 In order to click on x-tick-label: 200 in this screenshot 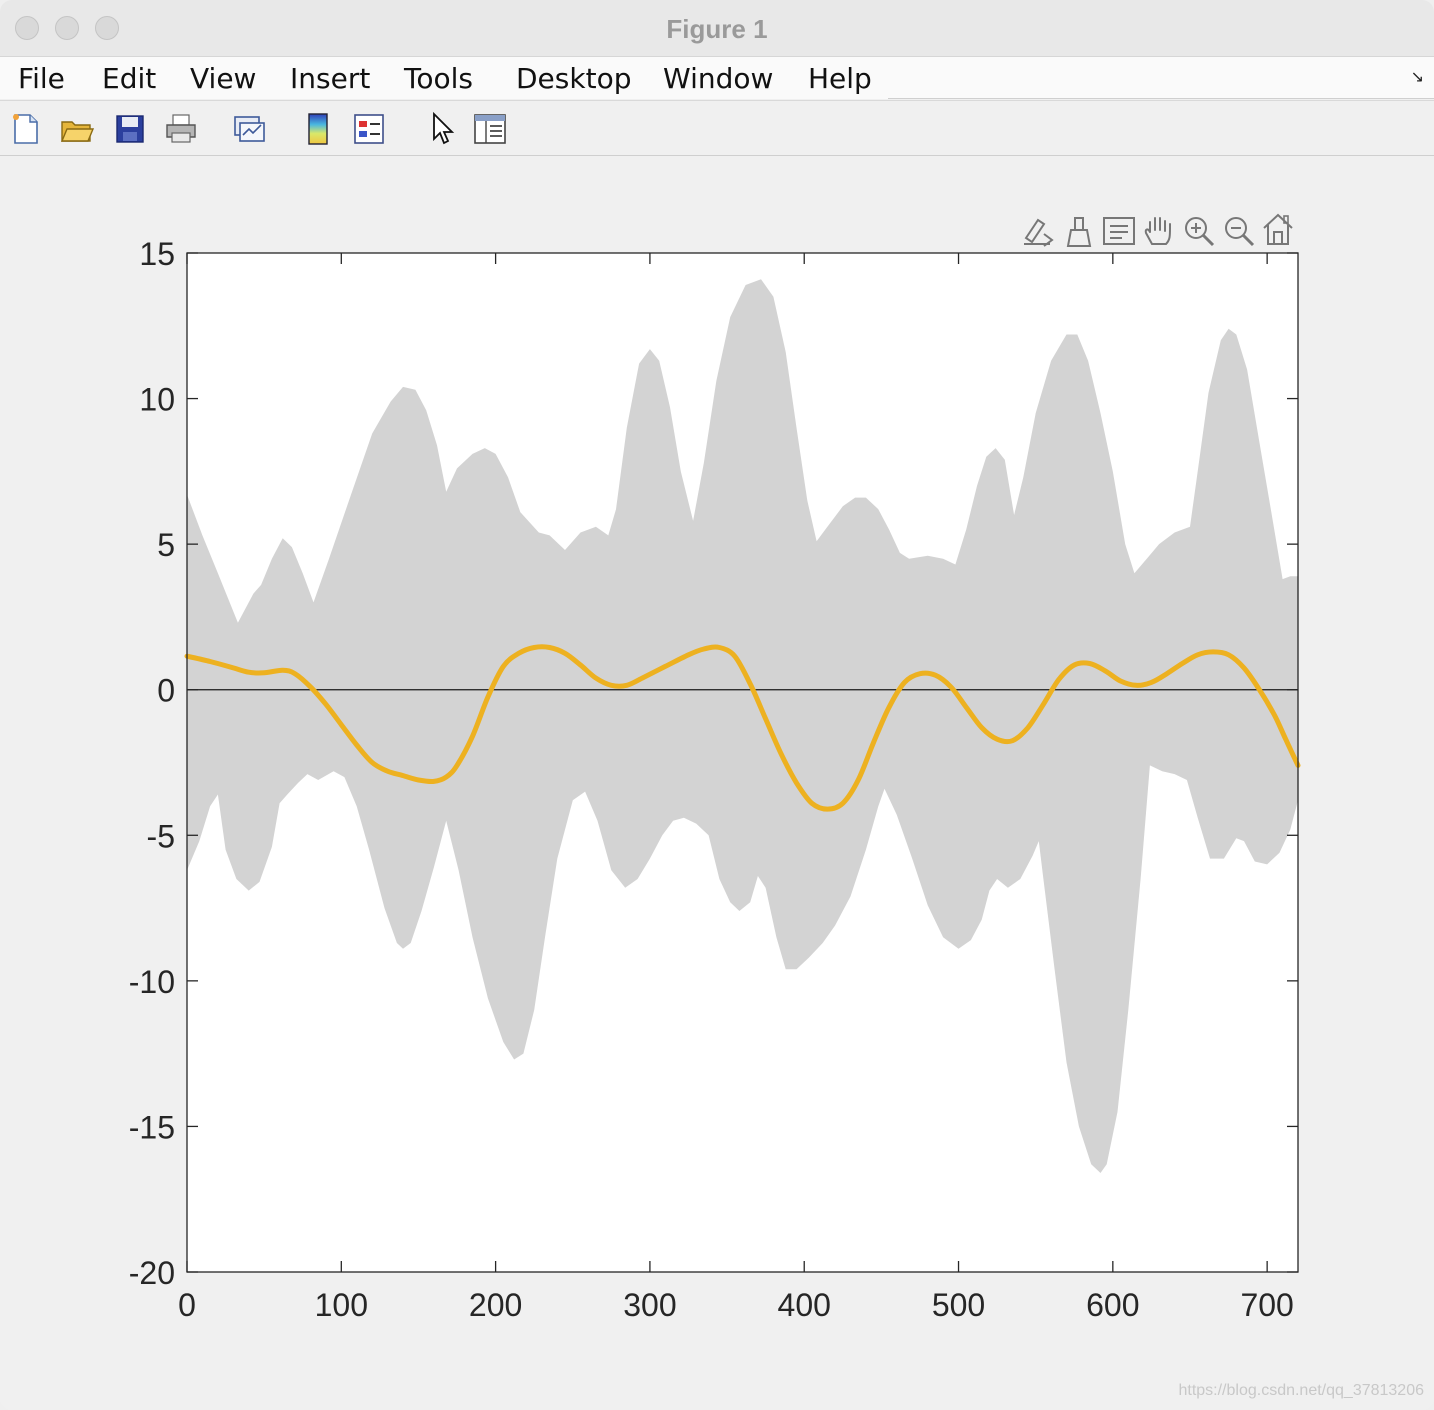, I will do `click(495, 1305)`.